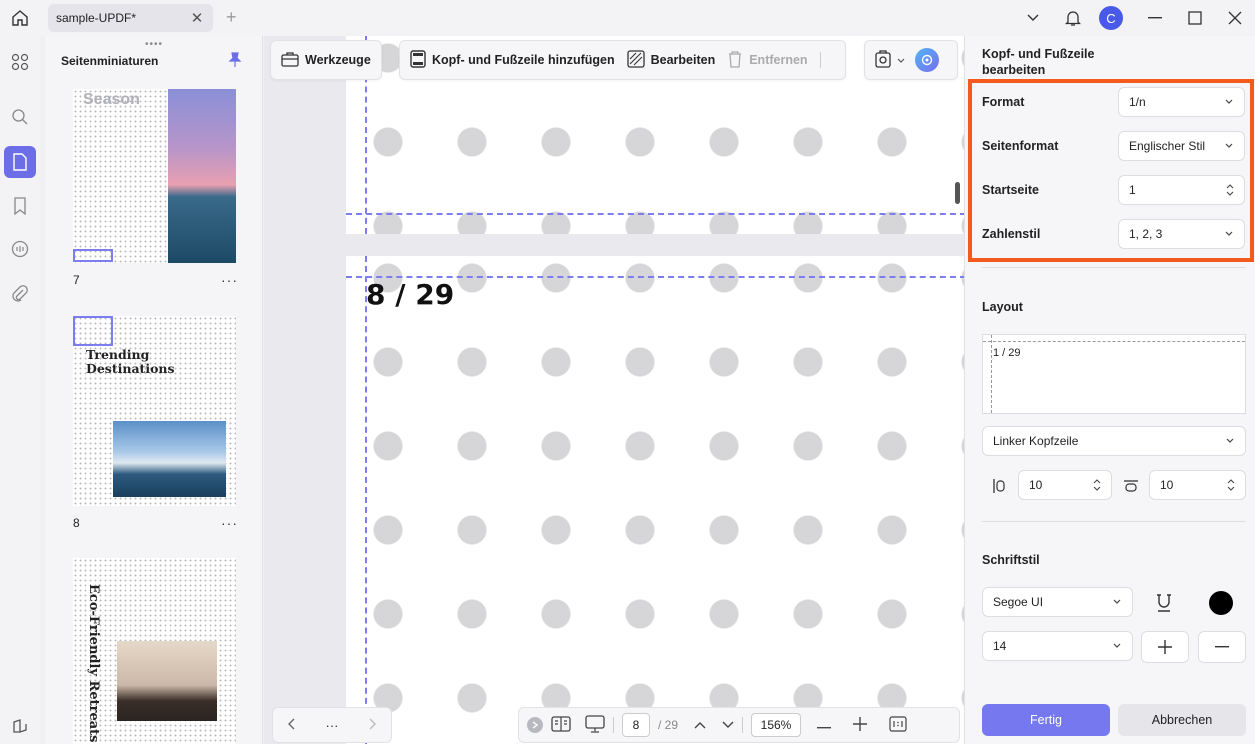  Describe the element at coordinates (1181, 190) in the screenshot. I see `start-page-stepper: 1` at that location.